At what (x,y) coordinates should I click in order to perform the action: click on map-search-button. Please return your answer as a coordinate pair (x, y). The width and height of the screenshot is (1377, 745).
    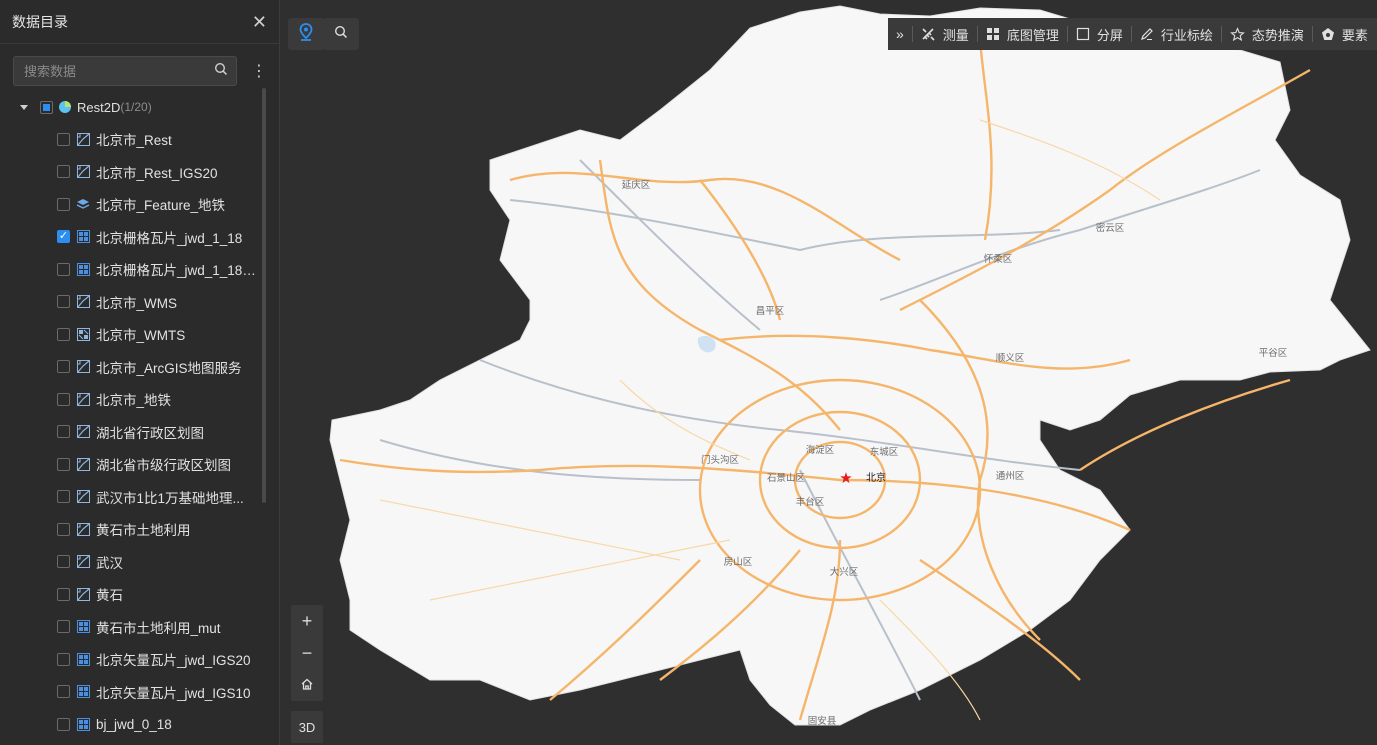
    Looking at the image, I should click on (341, 34).